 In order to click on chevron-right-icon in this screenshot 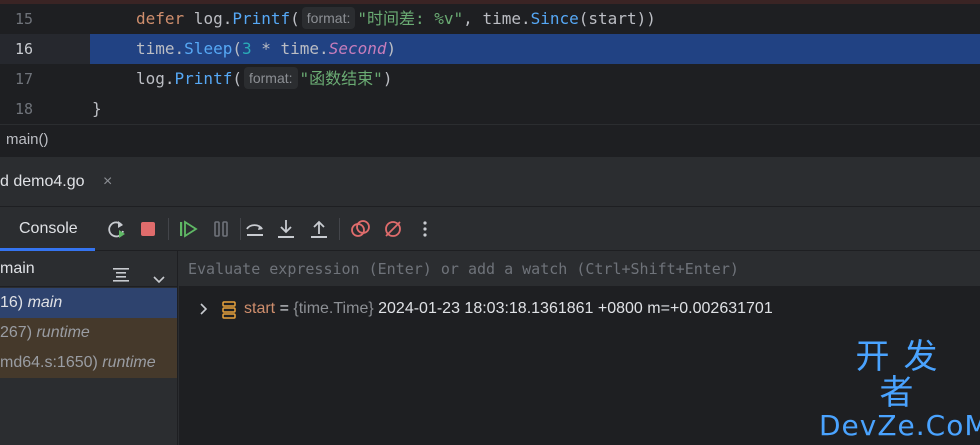, I will do `click(204, 314)`.